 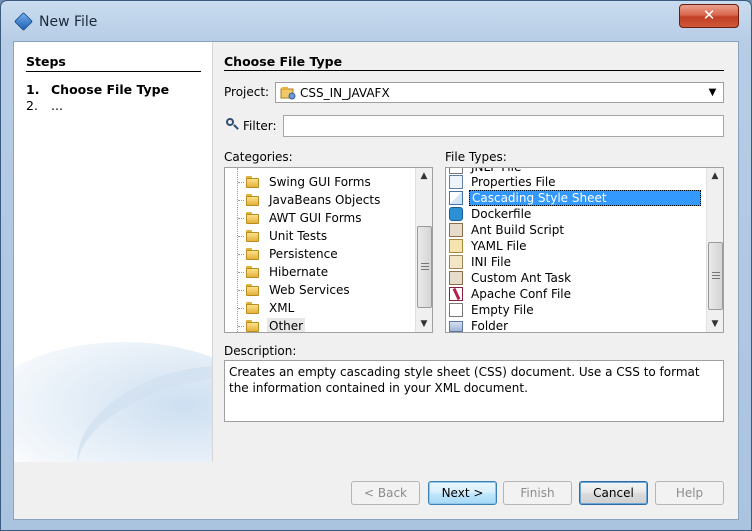 What do you see at coordinates (462, 493) in the screenshot?
I see `next-button: Next >` at bounding box center [462, 493].